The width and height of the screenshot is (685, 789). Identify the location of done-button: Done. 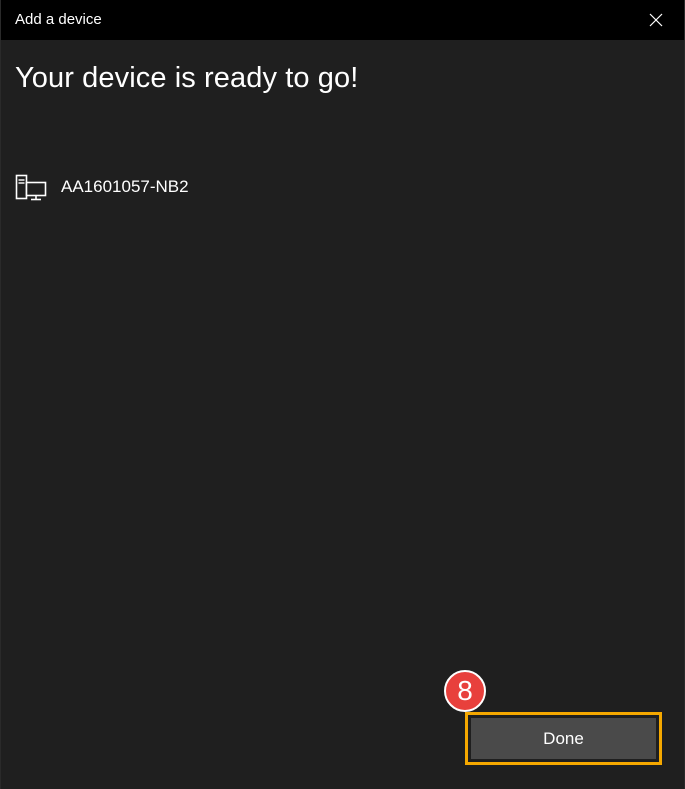
(563, 738).